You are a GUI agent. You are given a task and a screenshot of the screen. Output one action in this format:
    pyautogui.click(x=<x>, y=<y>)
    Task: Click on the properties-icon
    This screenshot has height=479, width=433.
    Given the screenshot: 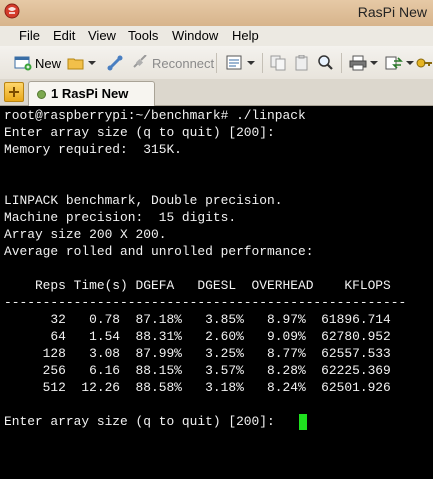 What is the action you would take?
    pyautogui.click(x=234, y=62)
    